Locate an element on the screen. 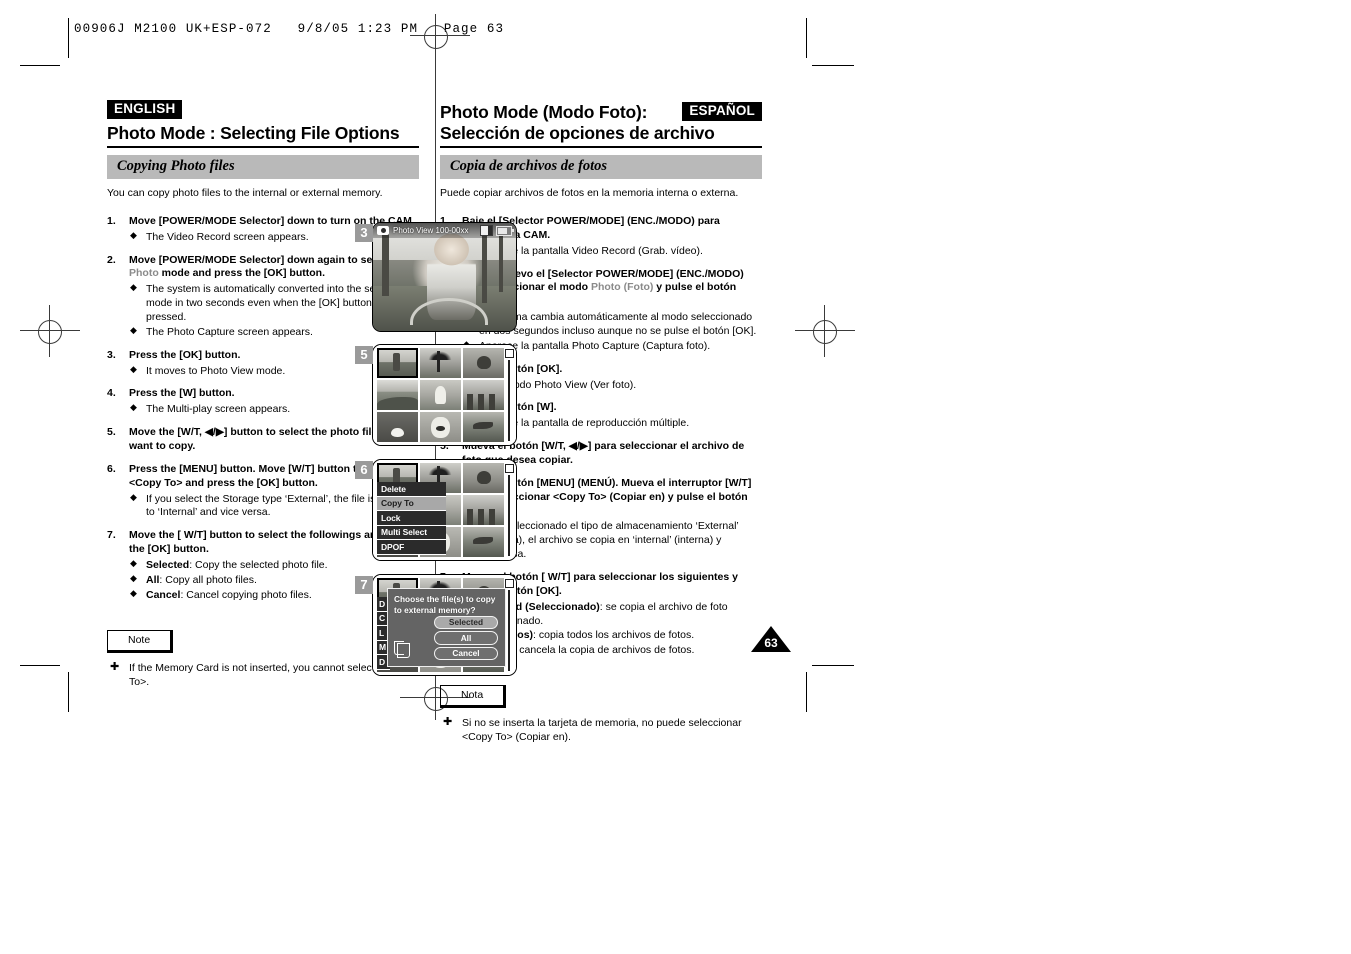  spanish-language-badge: ESPAÑOL is located at coordinates (722, 111).